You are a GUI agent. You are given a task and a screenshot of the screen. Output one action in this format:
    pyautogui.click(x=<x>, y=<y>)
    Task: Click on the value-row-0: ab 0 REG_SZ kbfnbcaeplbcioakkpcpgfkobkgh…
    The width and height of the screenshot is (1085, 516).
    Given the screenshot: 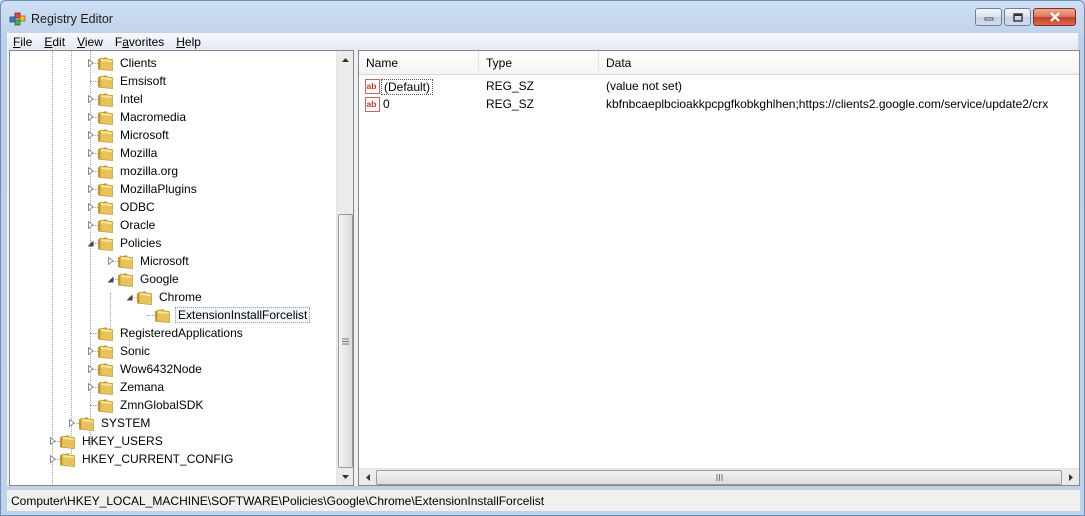 What is the action you would take?
    pyautogui.click(x=719, y=105)
    